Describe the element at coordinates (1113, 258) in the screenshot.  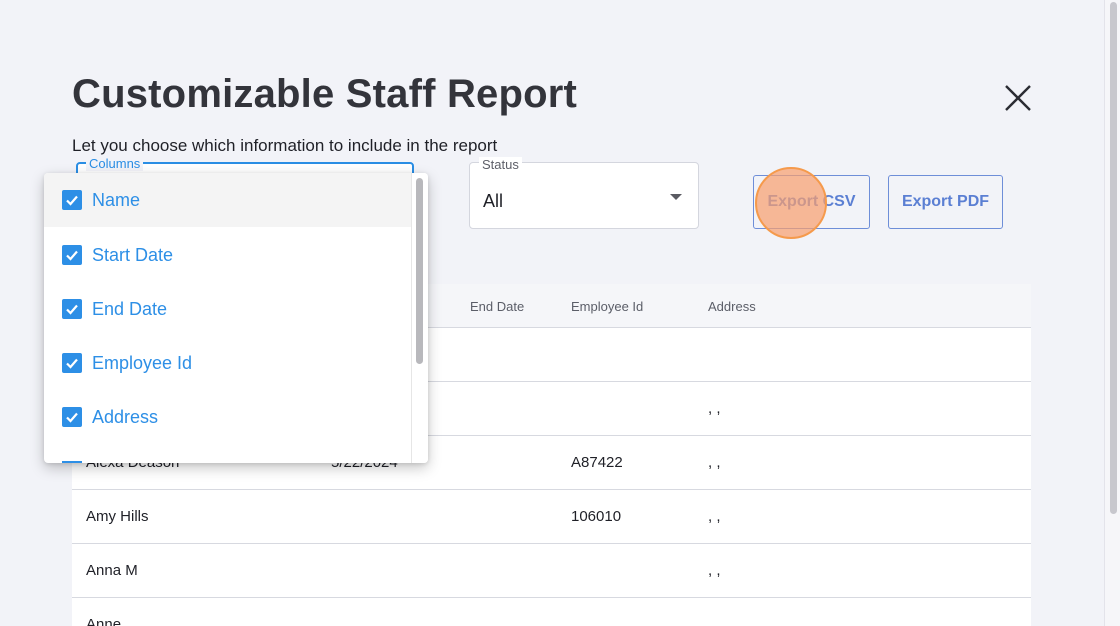
I see `page-scrollbar-thumb` at that location.